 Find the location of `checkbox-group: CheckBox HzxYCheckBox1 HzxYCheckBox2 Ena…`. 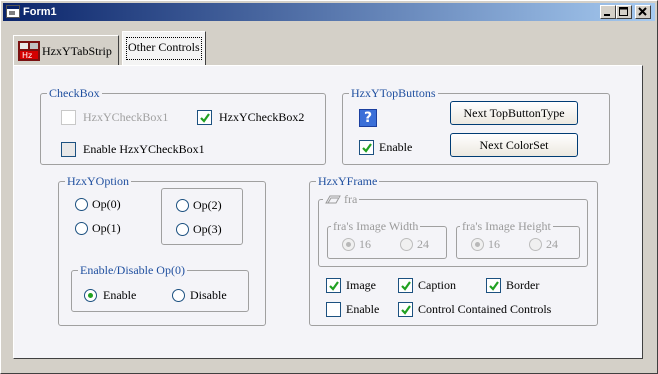

checkbox-group: CheckBox HzxYCheckBox1 HzxYCheckBox2 Ena… is located at coordinates (183, 125).